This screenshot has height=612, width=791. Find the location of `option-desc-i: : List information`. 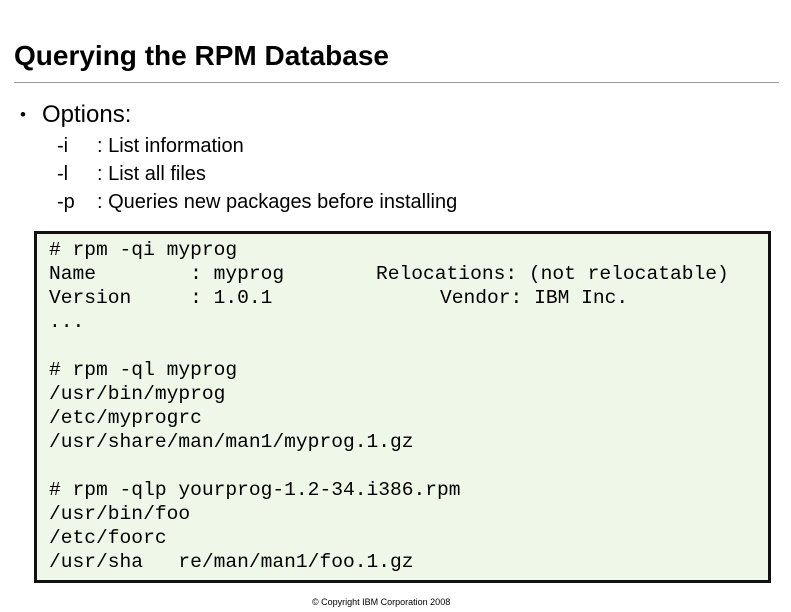

option-desc-i: : List information is located at coordinates (170, 146).